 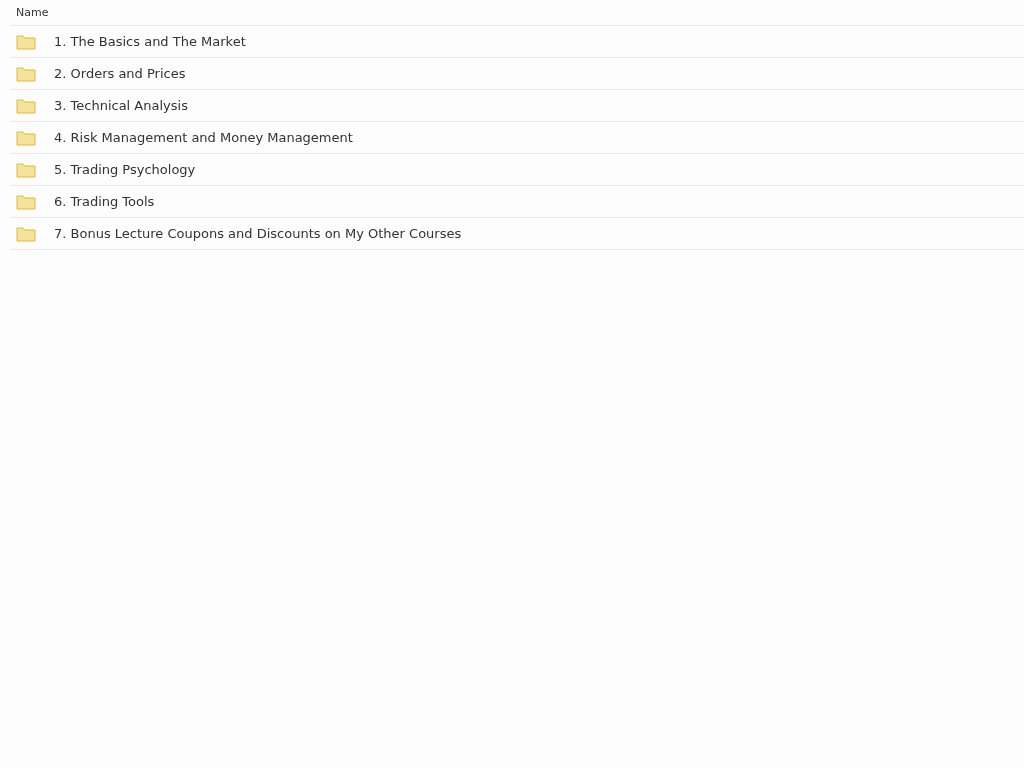 What do you see at coordinates (121, 105) in the screenshot?
I see `folder-name: 3. Technical Analysis` at bounding box center [121, 105].